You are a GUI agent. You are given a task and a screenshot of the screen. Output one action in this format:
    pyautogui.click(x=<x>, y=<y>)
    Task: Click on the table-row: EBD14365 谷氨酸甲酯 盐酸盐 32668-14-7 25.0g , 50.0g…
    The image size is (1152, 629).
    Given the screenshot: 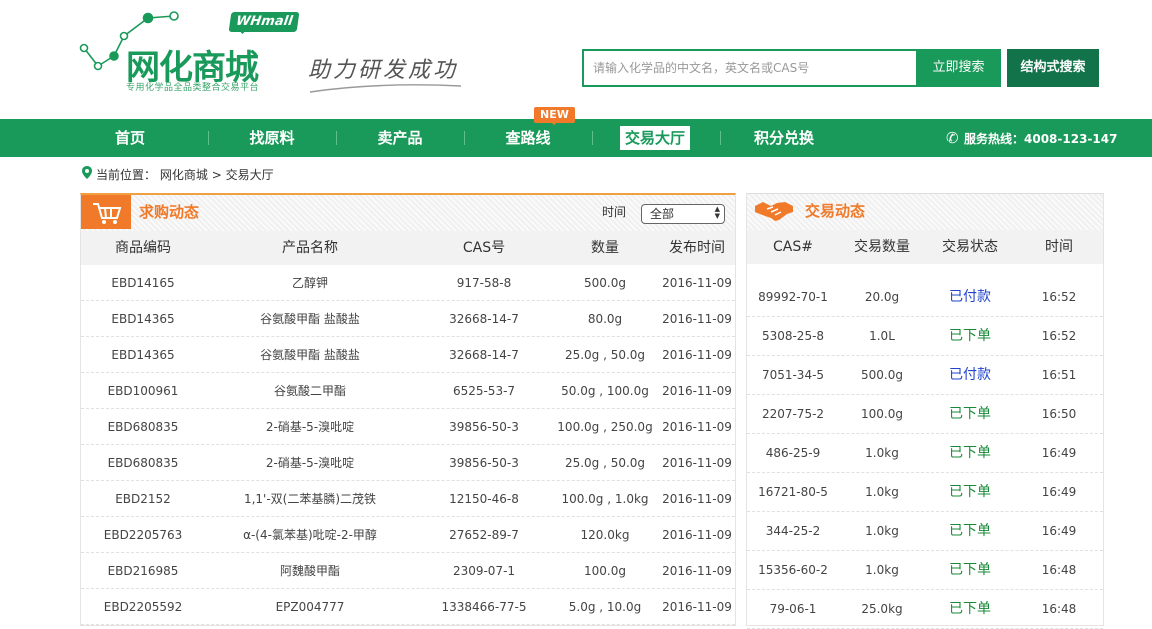 What is the action you would take?
    pyautogui.click(x=408, y=355)
    